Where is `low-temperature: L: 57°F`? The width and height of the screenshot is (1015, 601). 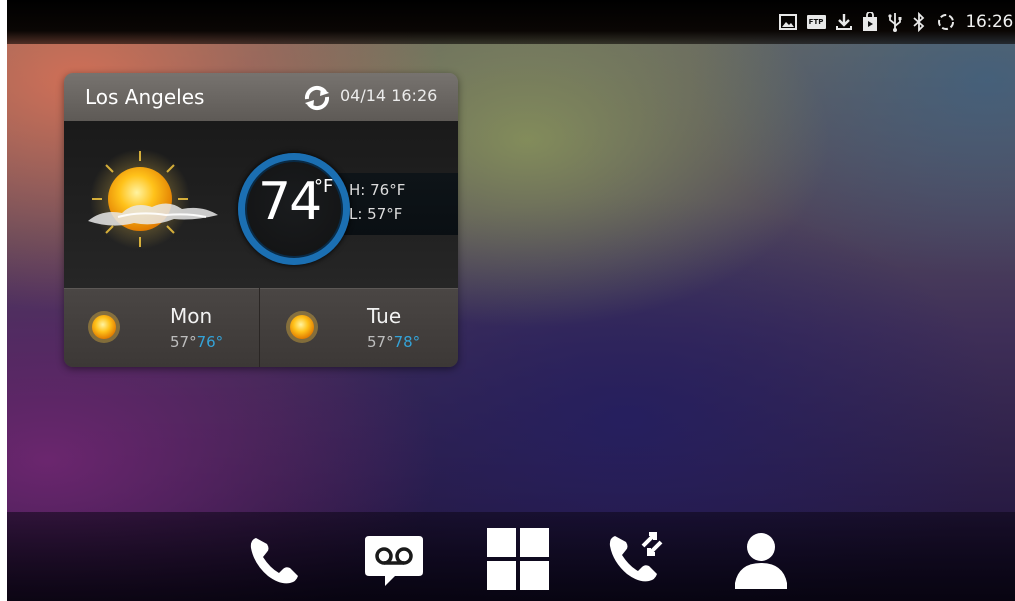 low-temperature: L: 57°F is located at coordinates (376, 214).